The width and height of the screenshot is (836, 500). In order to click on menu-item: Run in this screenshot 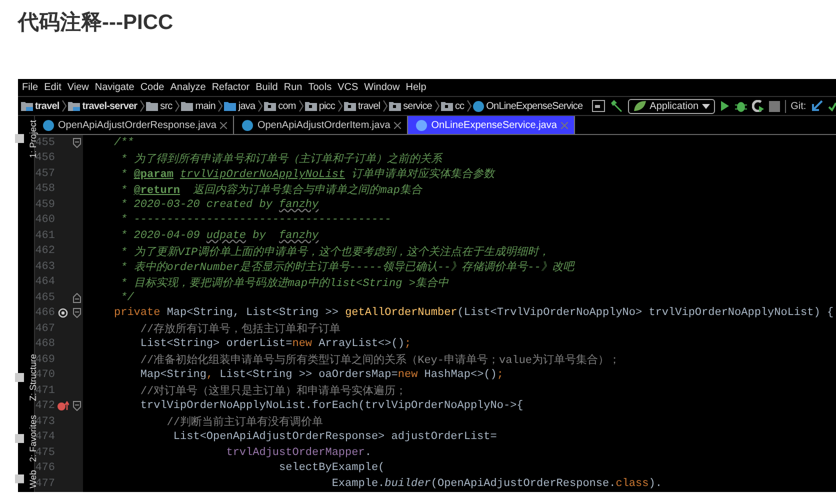, I will do `click(293, 87)`.